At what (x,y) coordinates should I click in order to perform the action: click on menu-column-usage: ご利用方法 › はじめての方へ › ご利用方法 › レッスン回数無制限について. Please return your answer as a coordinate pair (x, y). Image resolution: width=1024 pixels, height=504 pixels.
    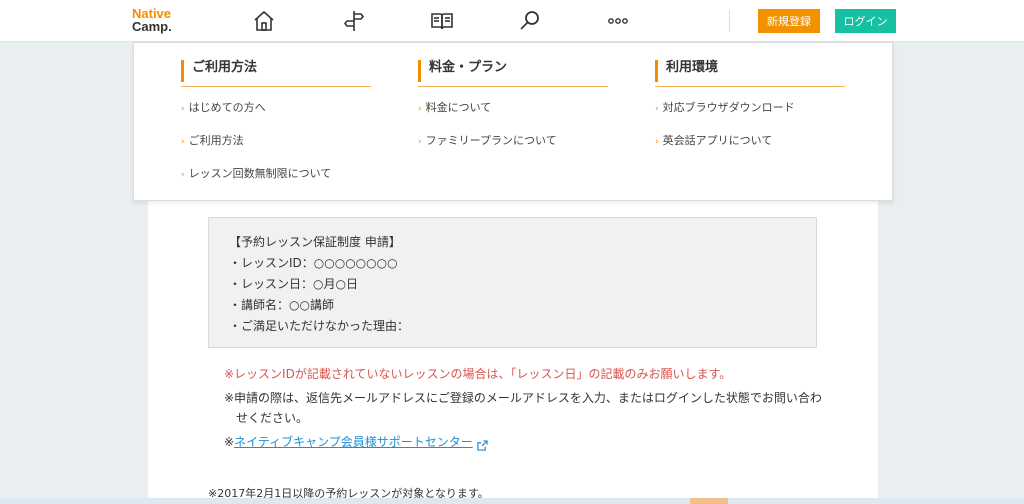
    Looking at the image, I should click on (276, 130).